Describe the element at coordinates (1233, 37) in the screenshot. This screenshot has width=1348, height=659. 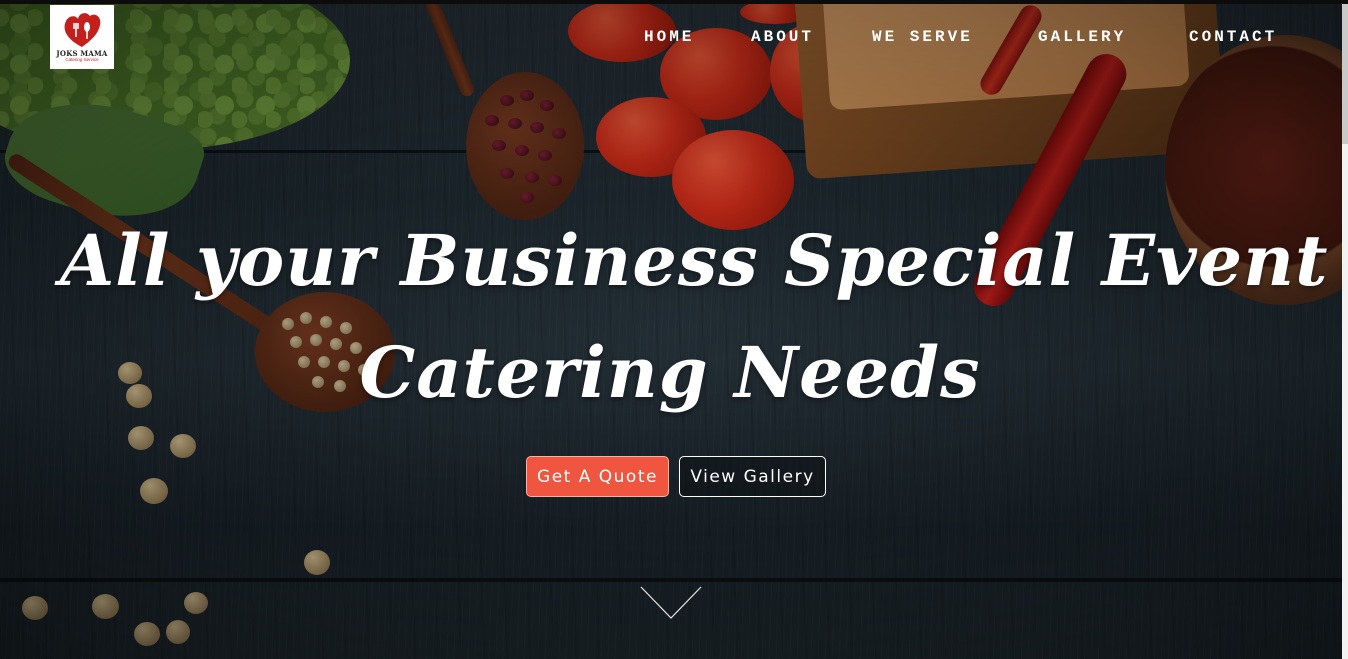
I see `nav-contact-link: CONTACT` at that location.